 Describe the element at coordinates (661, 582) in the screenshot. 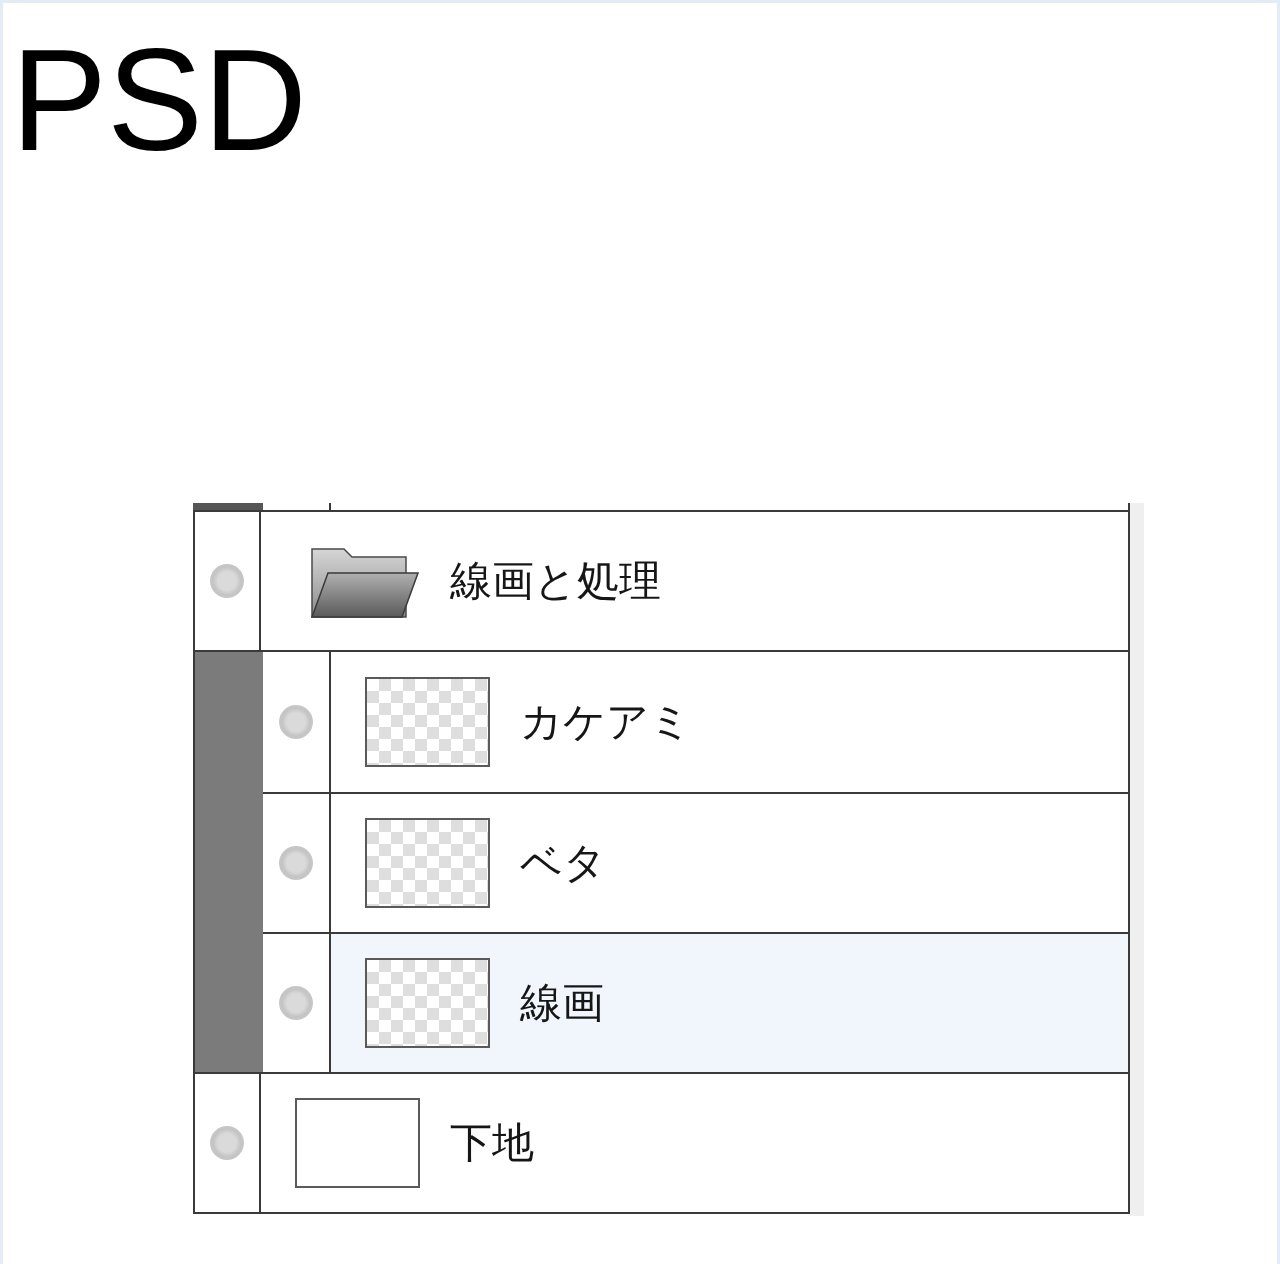

I see `layer-row: 線画と処理` at that location.